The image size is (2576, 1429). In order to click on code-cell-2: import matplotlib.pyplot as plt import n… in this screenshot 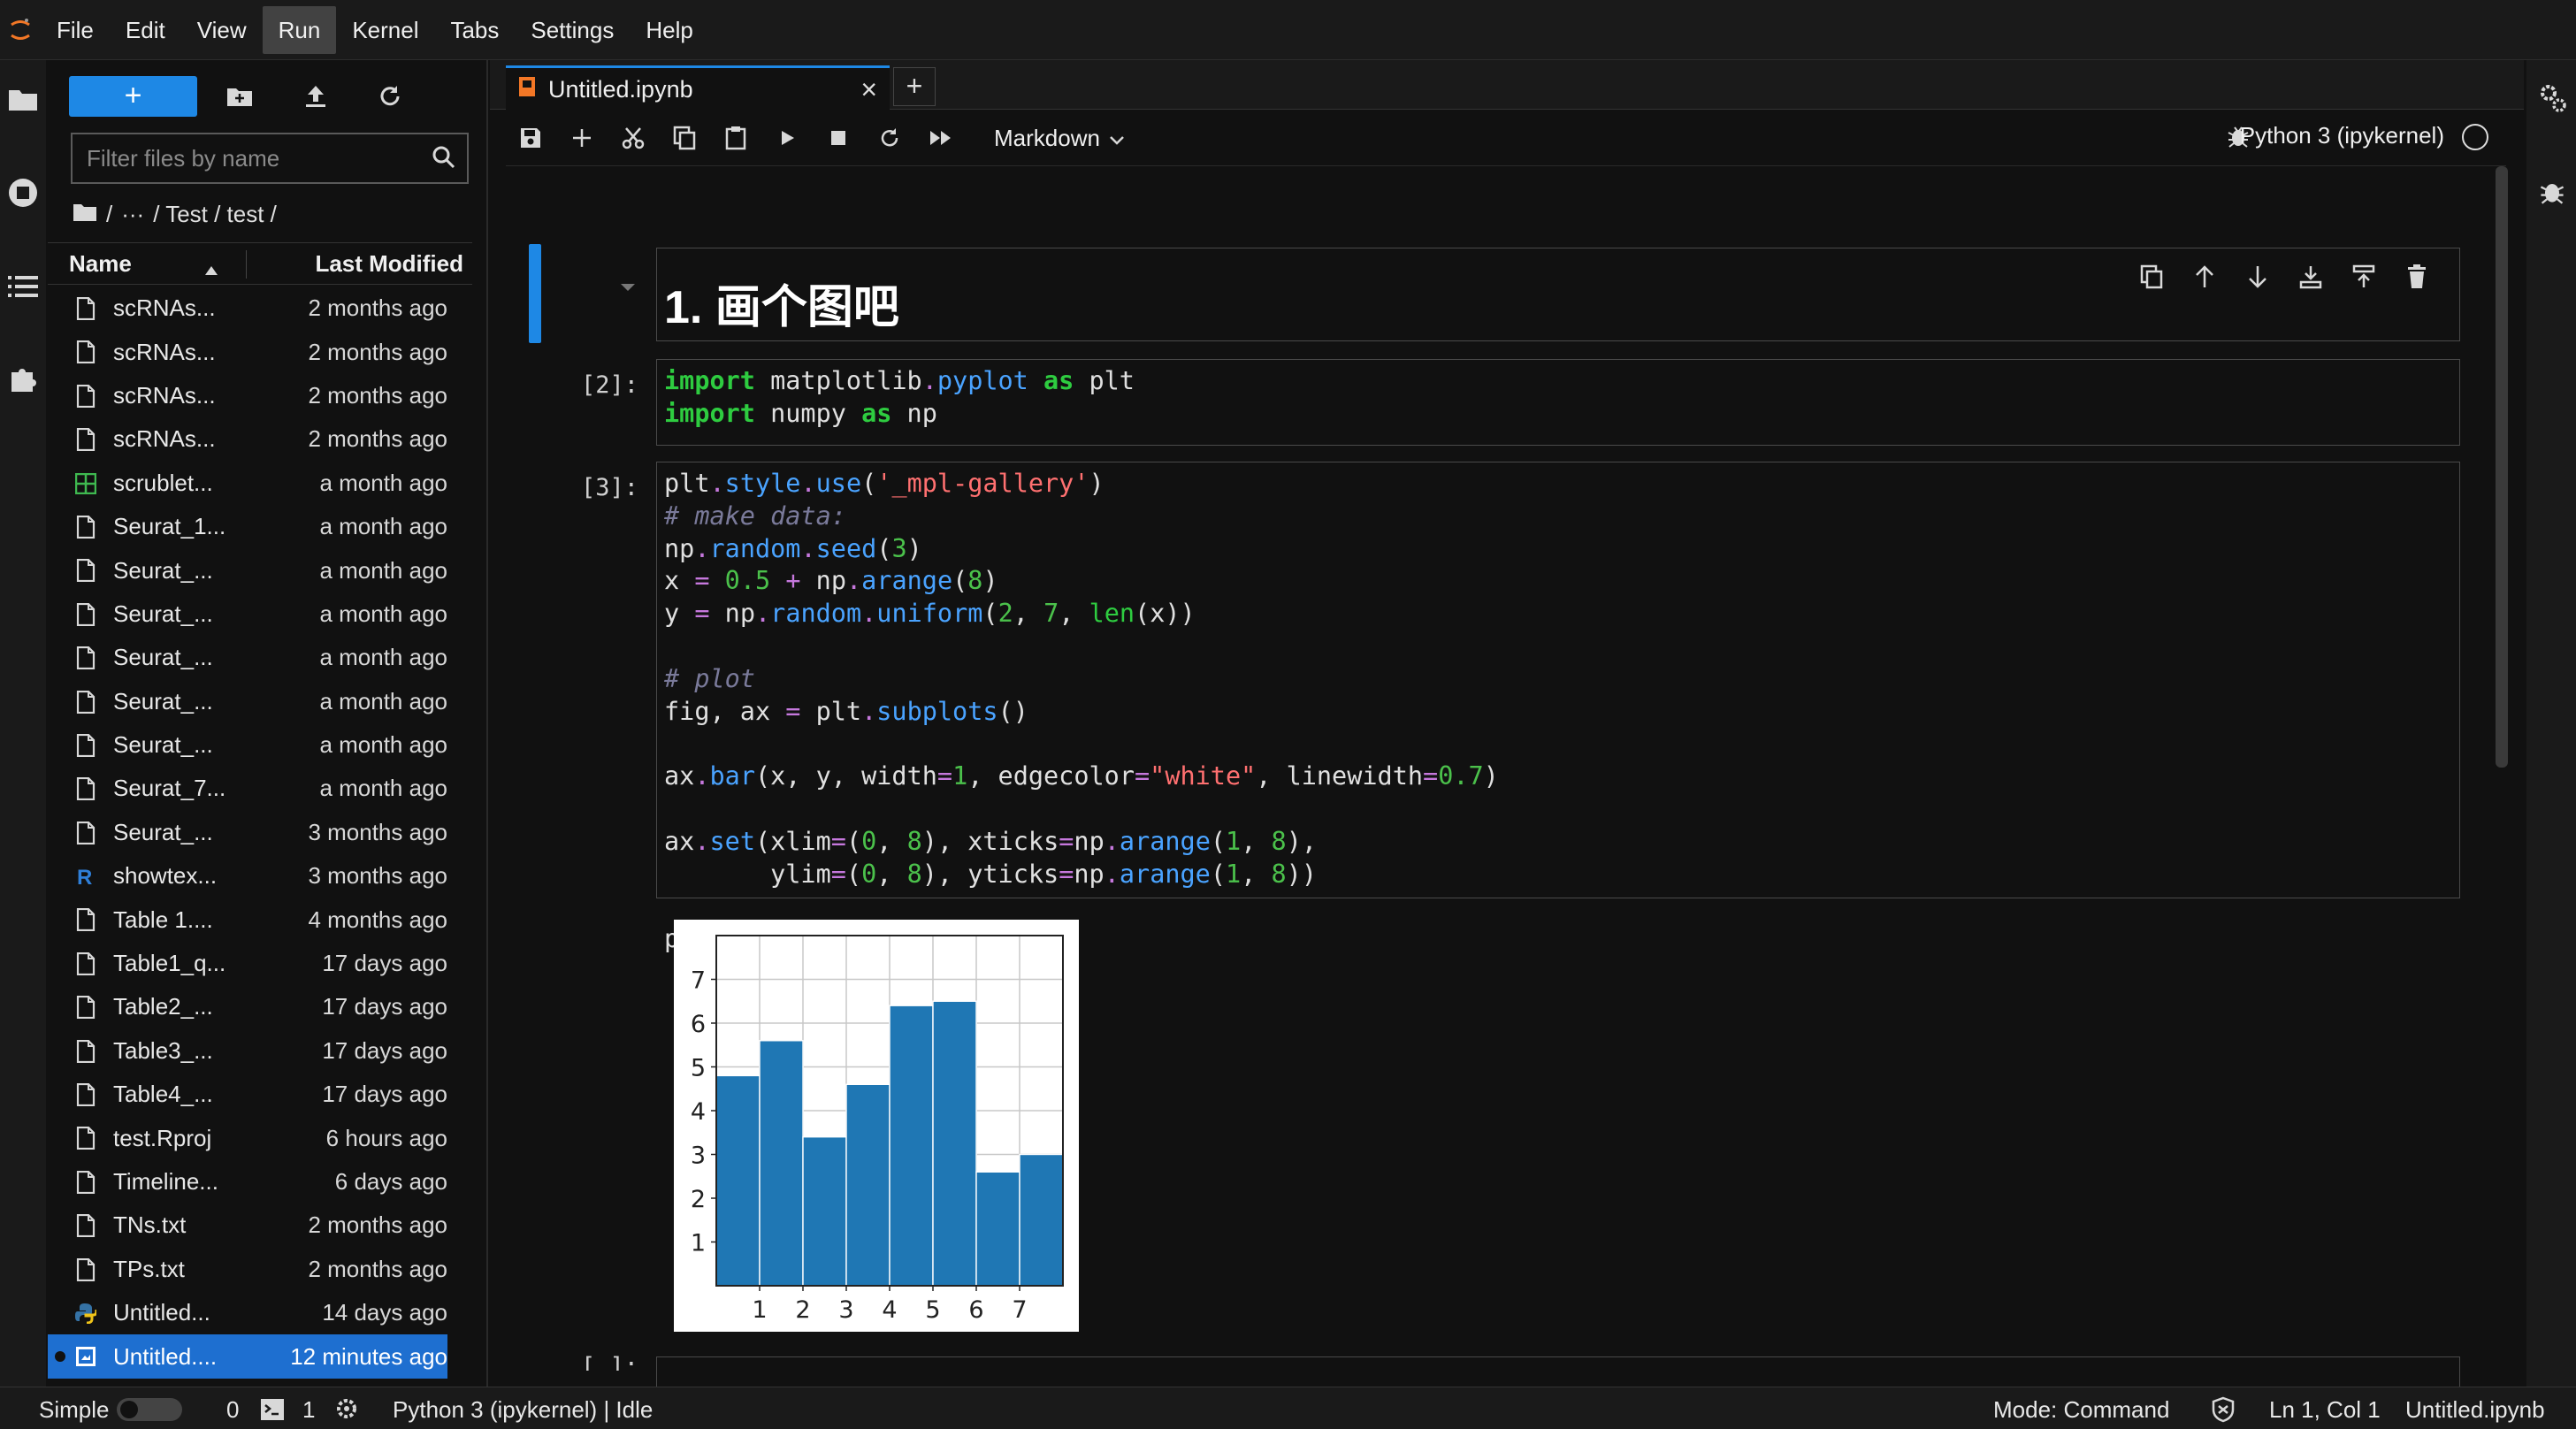, I will do `click(1558, 402)`.